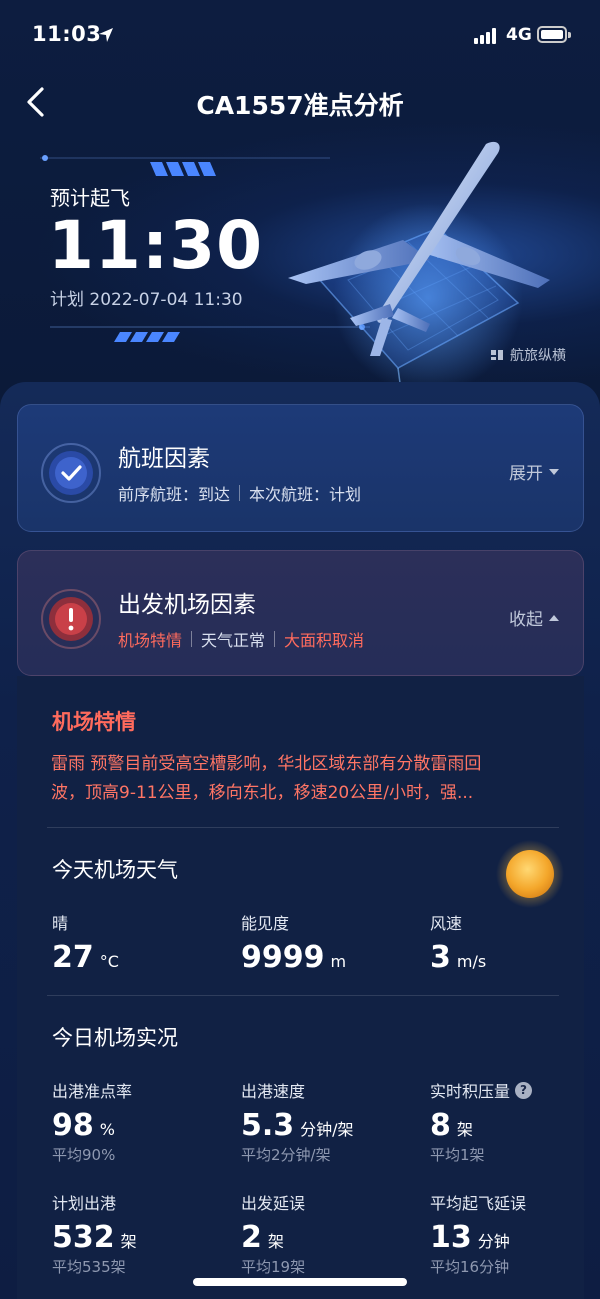 The image size is (600, 1299). I want to click on stat-label: 出港准点率, so click(92, 1091).